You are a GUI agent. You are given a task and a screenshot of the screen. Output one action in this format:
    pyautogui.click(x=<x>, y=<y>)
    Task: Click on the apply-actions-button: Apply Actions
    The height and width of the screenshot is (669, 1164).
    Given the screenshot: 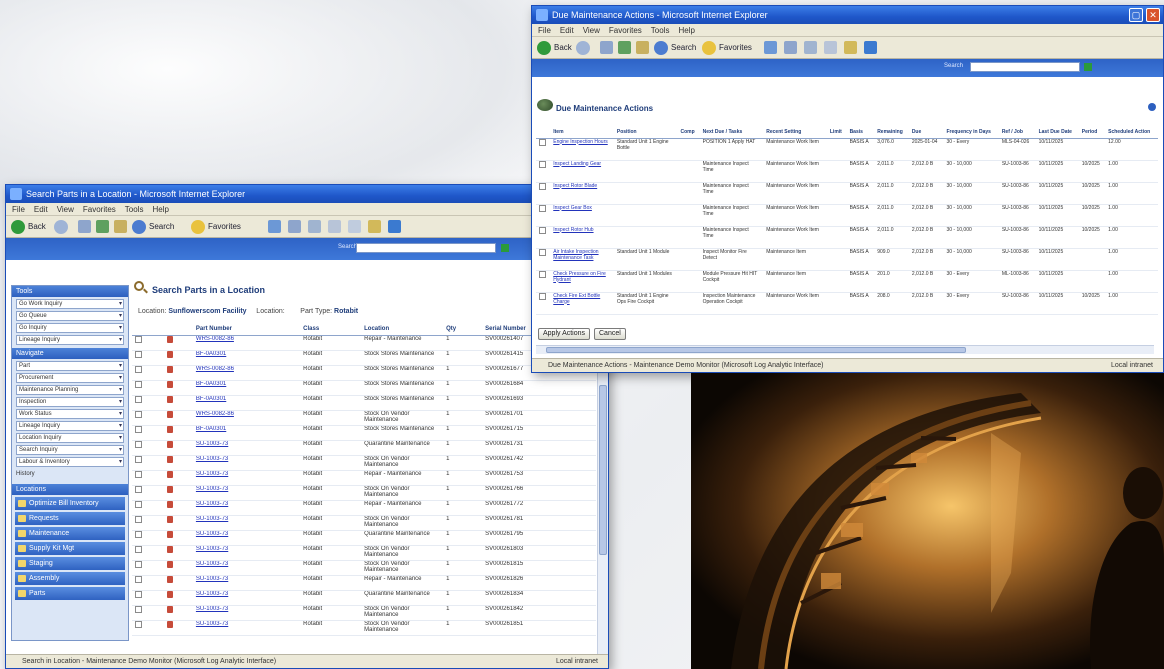 What is the action you would take?
    pyautogui.click(x=564, y=334)
    